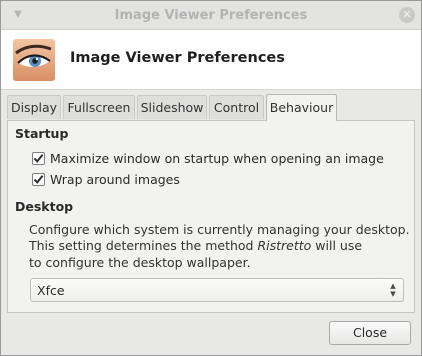 Image resolution: width=422 pixels, height=356 pixels. What do you see at coordinates (34, 60) in the screenshot?
I see `eye-app-icon` at bounding box center [34, 60].